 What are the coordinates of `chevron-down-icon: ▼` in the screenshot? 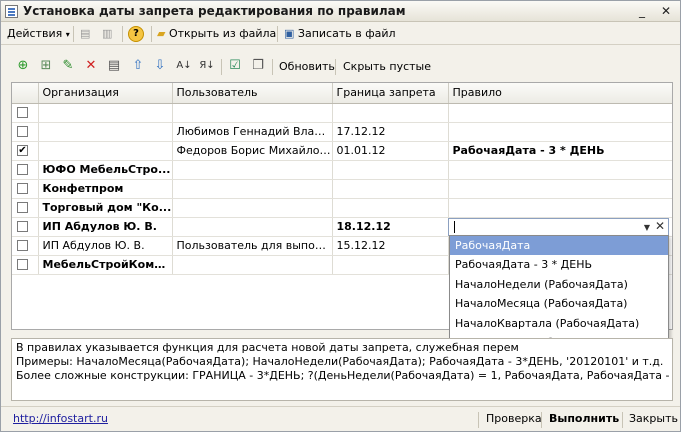 It's located at (647, 227).